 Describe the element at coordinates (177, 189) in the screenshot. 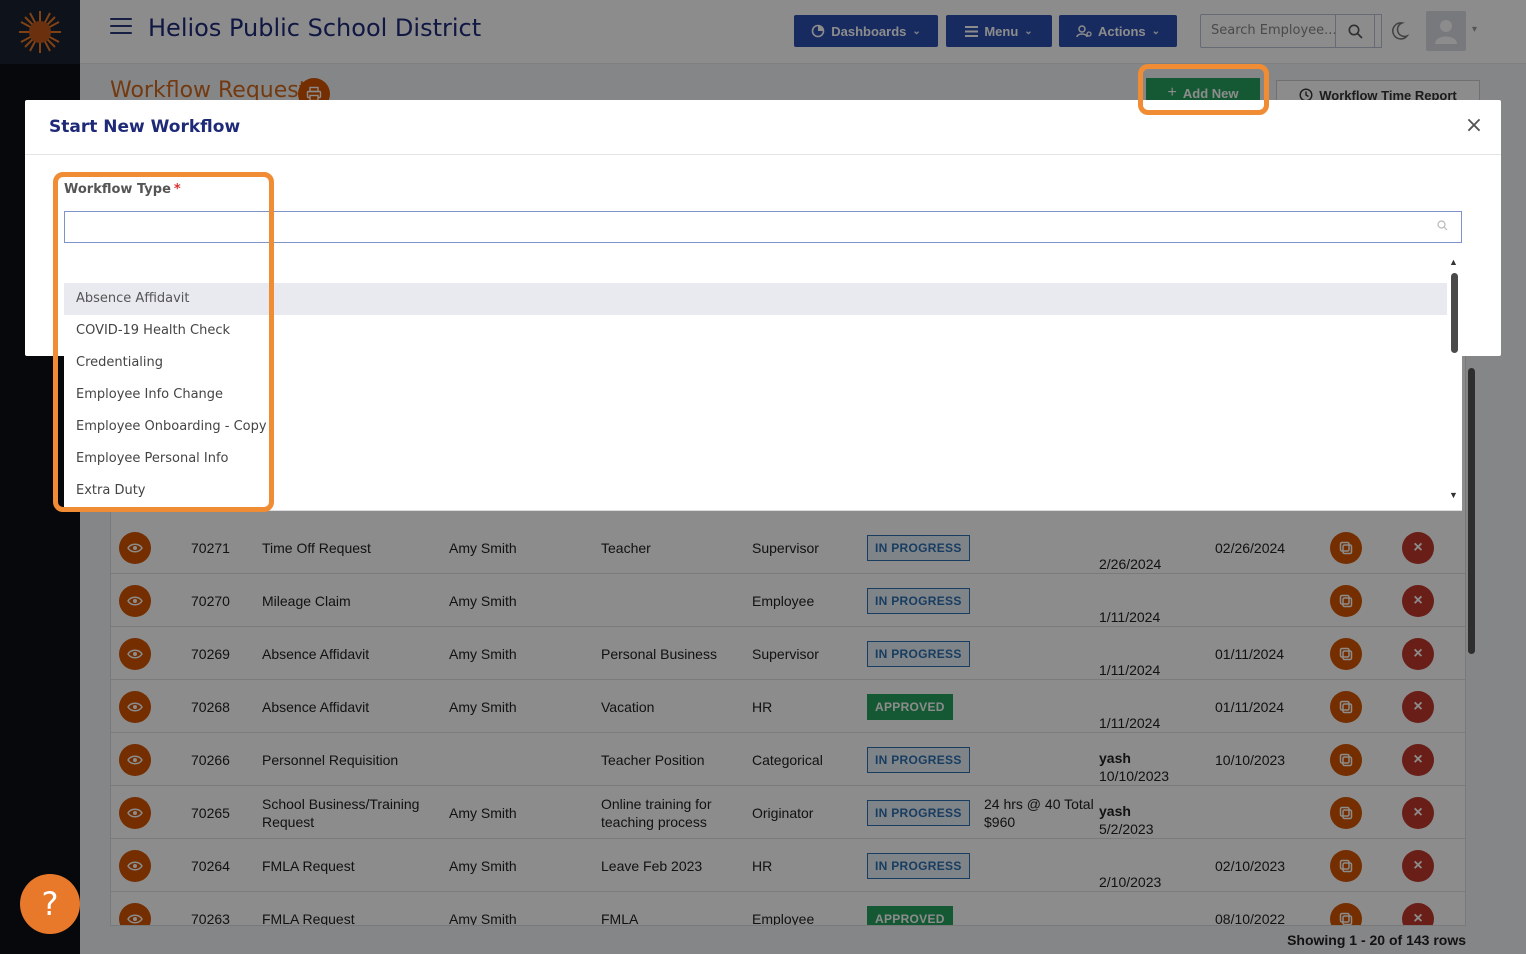

I see `required-marker: *` at that location.